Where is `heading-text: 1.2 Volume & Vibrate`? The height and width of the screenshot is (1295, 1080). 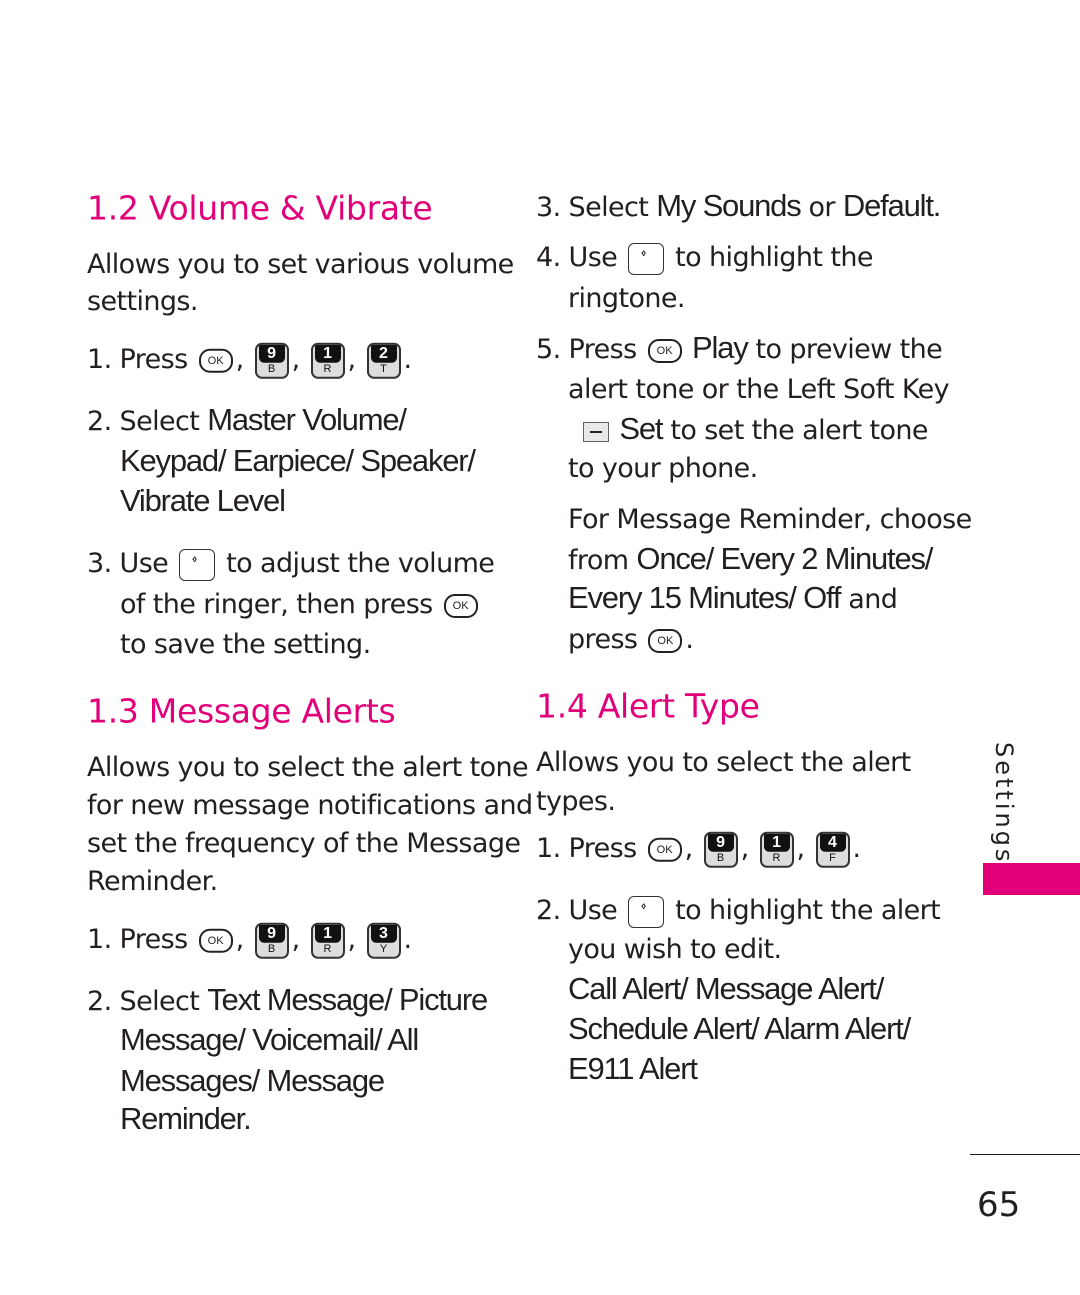 heading-text: 1.2 Volume & Vibrate is located at coordinates (260, 208).